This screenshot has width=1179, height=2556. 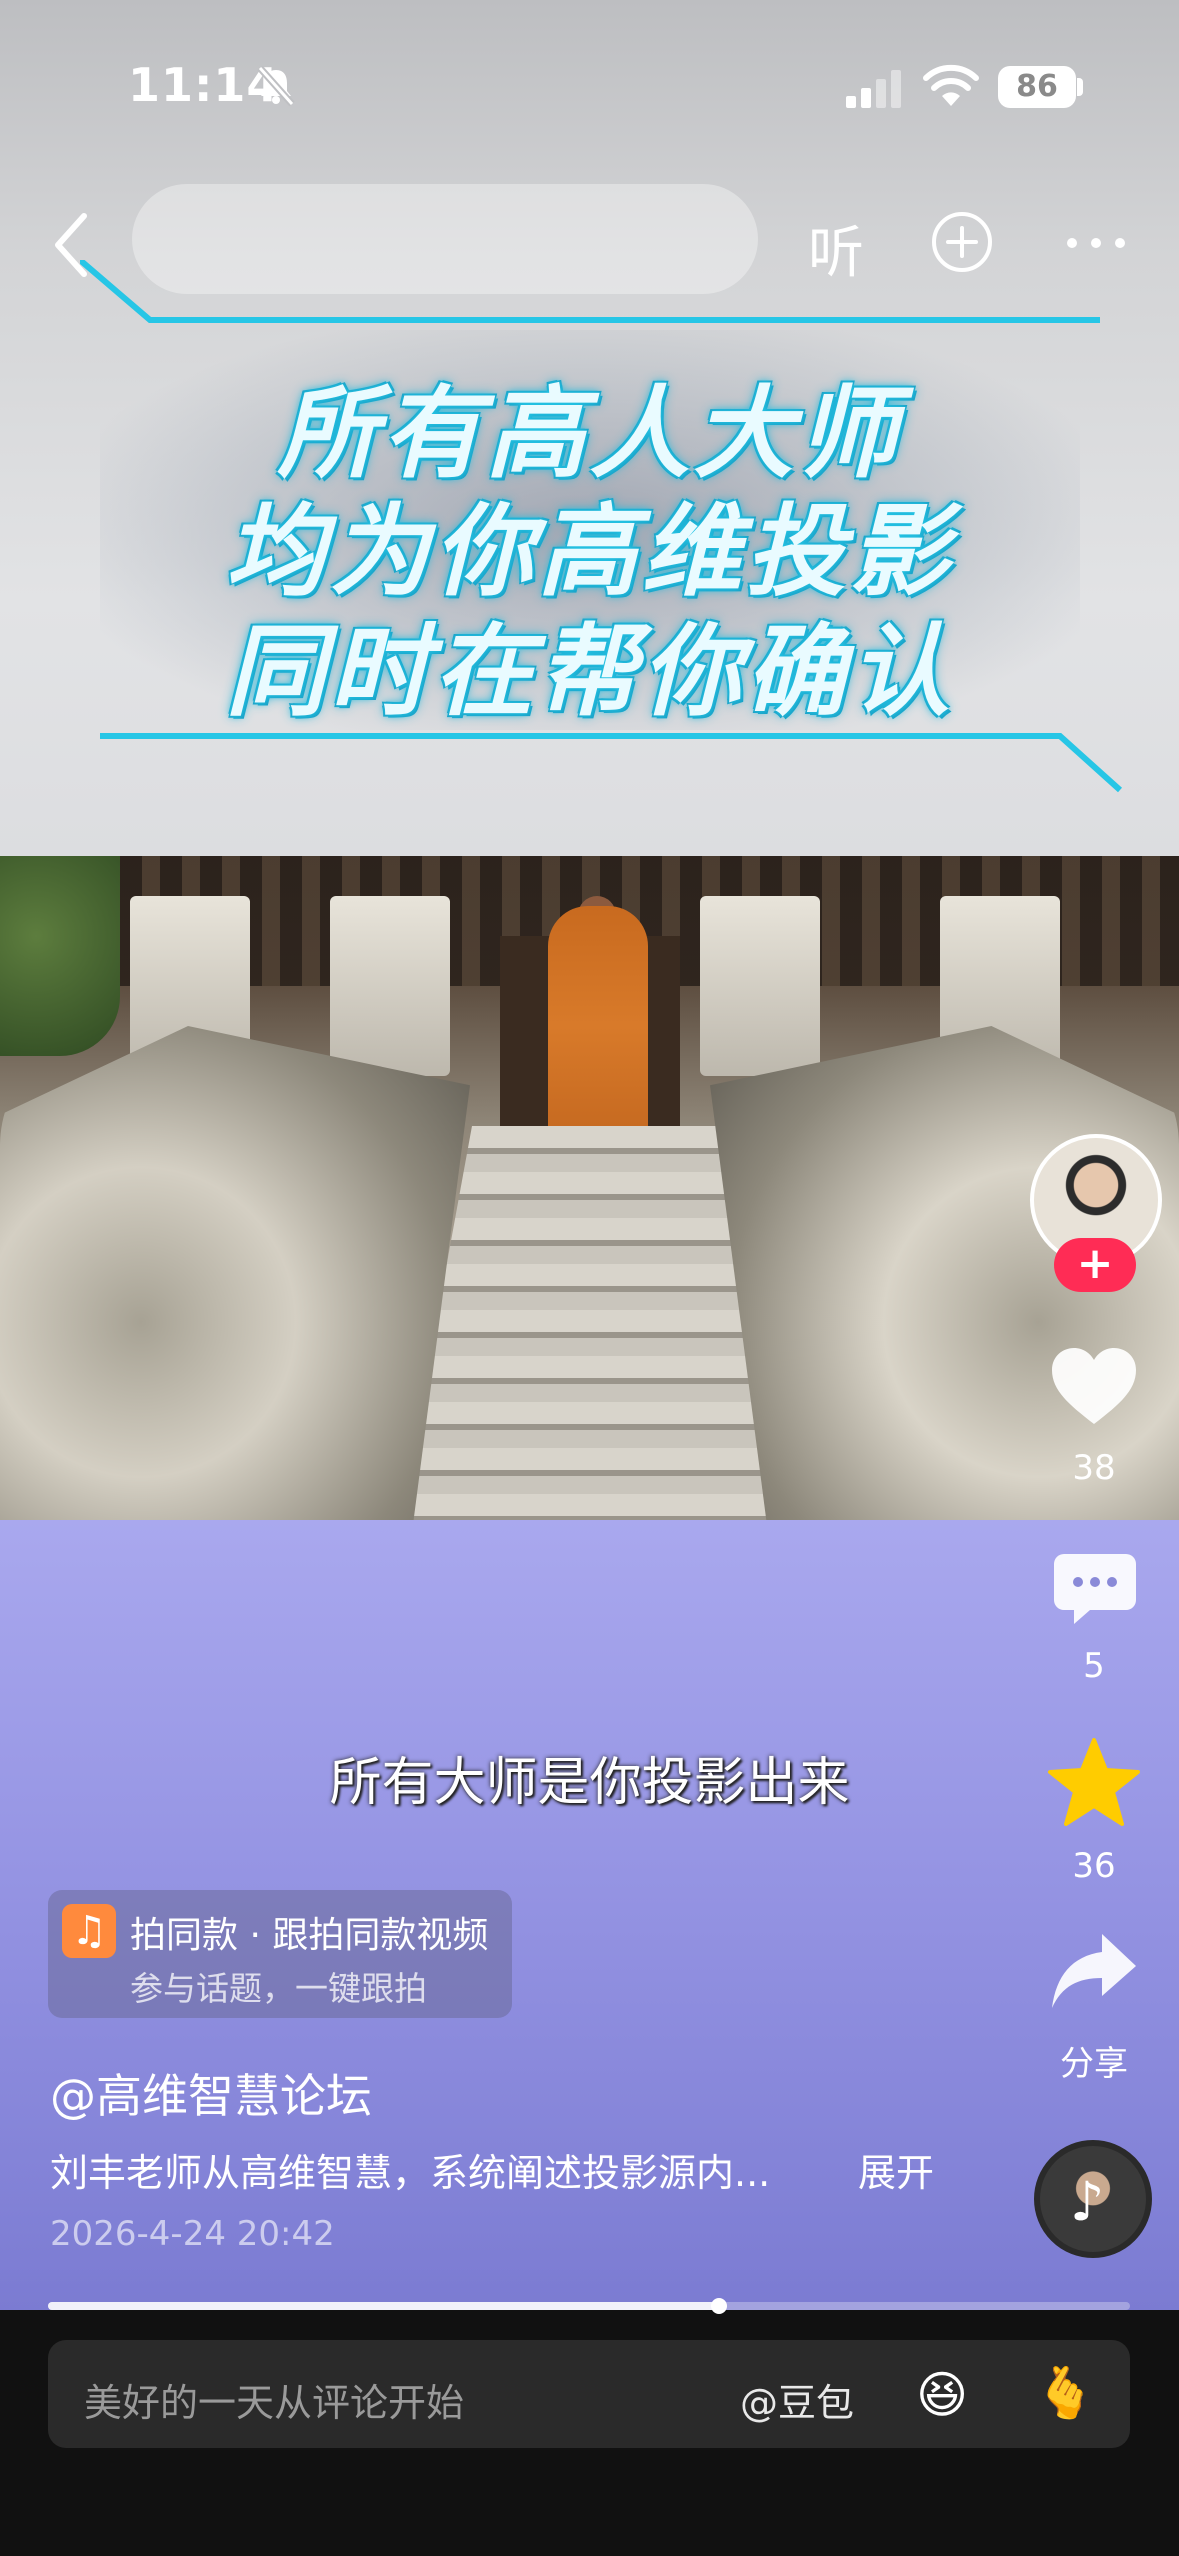 What do you see at coordinates (1094, 1386) in the screenshot?
I see `heart-icon` at bounding box center [1094, 1386].